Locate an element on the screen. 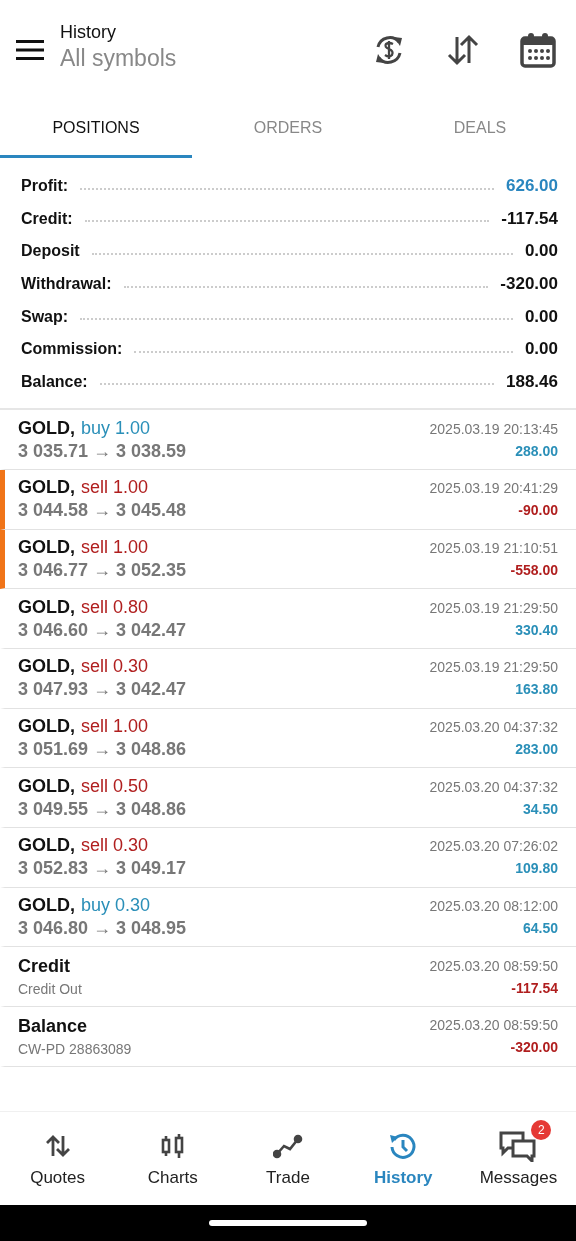 This screenshot has height=1241, width=576. row-details: 3 044.58 → 3 045.48 is located at coordinates (102, 511).